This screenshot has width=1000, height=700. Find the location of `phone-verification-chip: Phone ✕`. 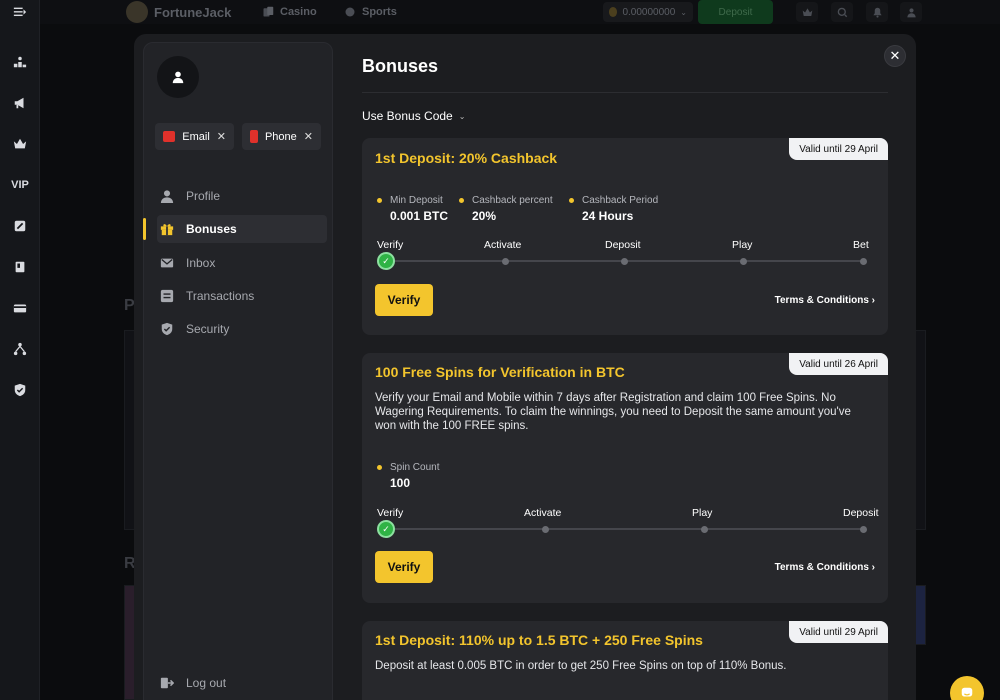

phone-verification-chip: Phone ✕ is located at coordinates (281, 136).